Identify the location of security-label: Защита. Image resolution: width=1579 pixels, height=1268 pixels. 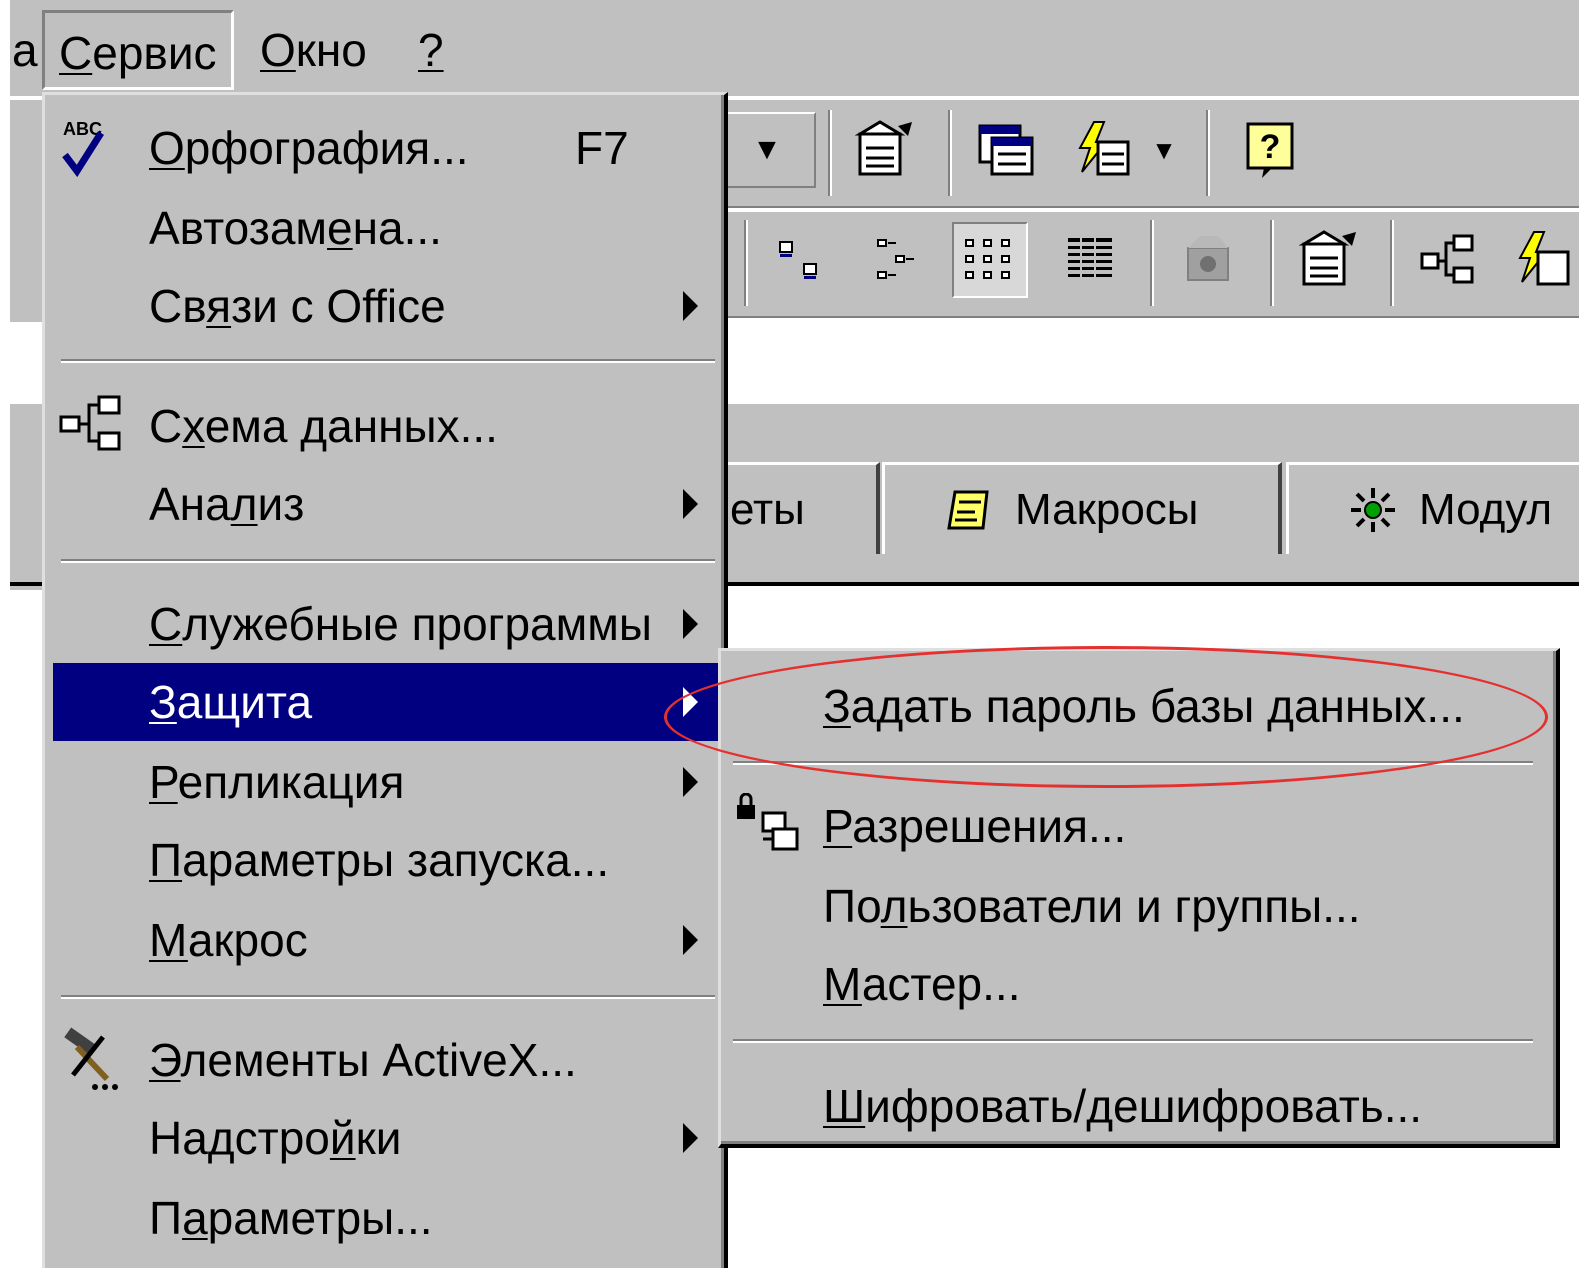
(231, 702).